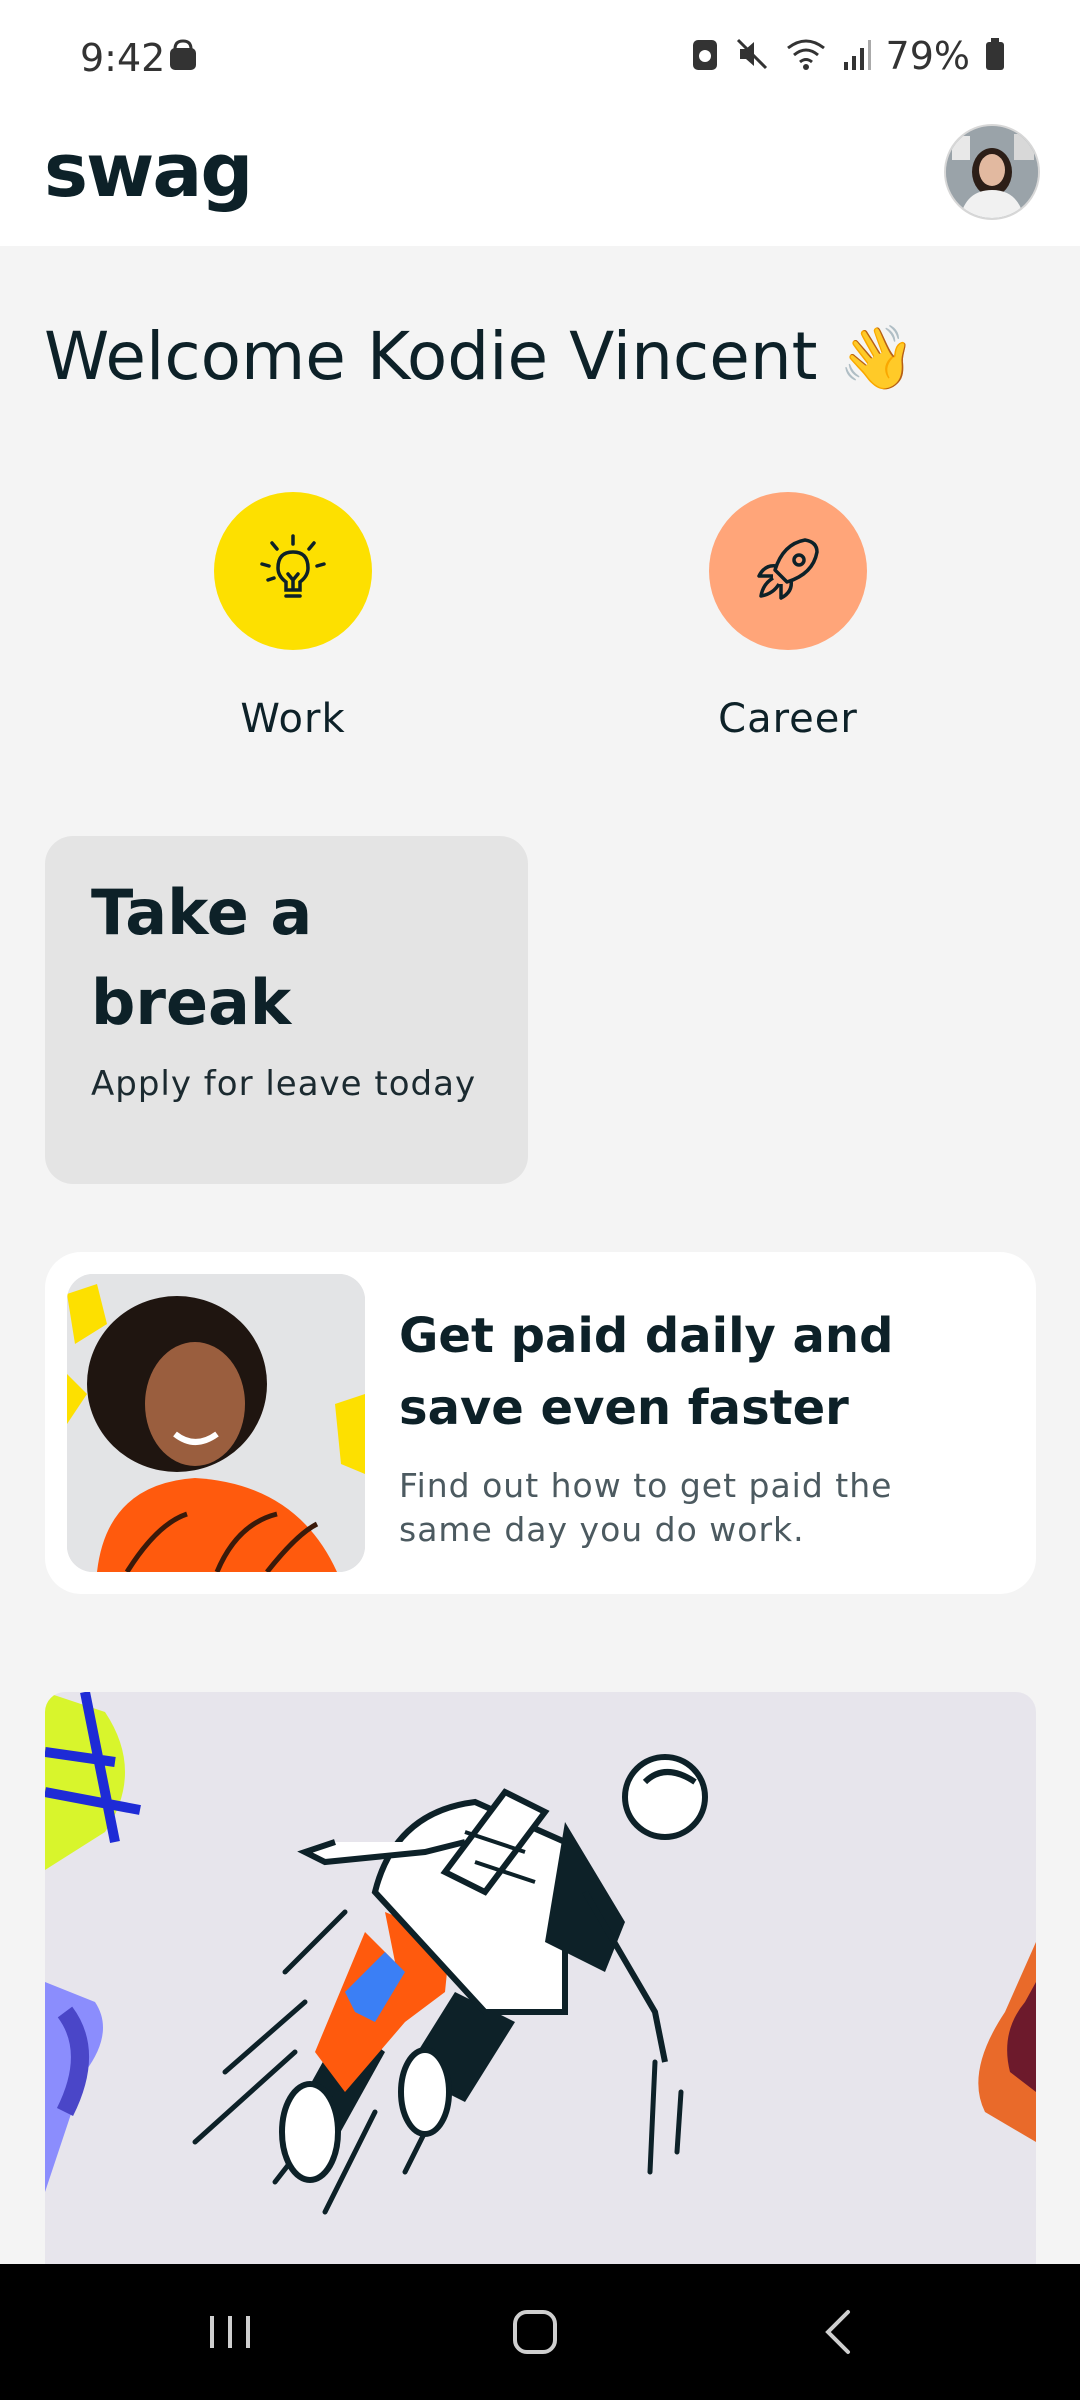  I want to click on status-icons: 79%, so click(848, 56).